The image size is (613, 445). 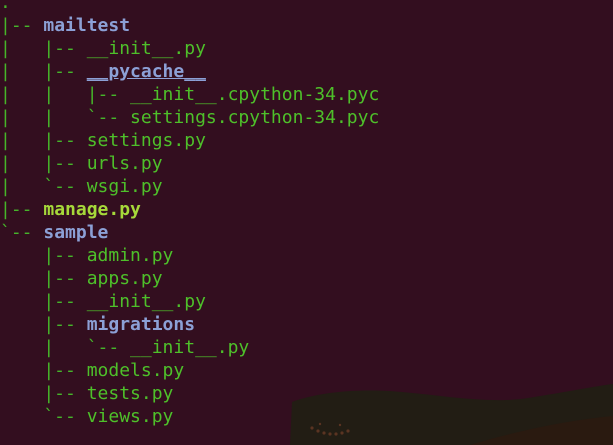 I want to click on file-name: views.py, so click(x=130, y=416).